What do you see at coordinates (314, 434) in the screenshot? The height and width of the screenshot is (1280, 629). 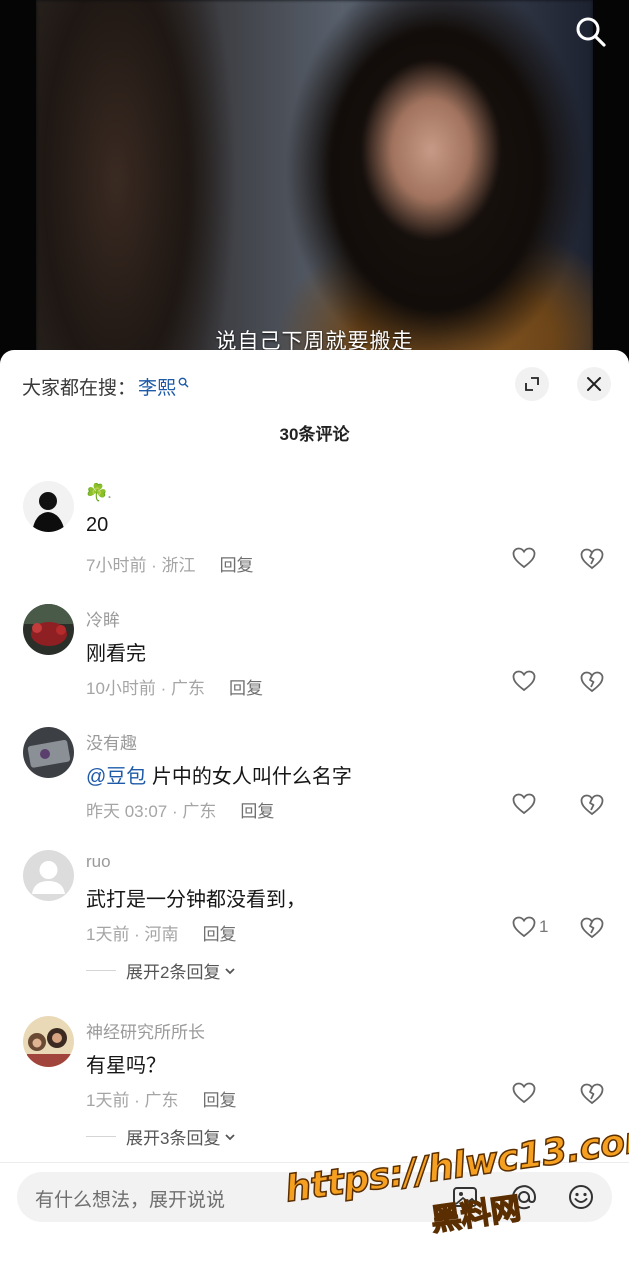 I see `comment-count-title: 30条评论` at bounding box center [314, 434].